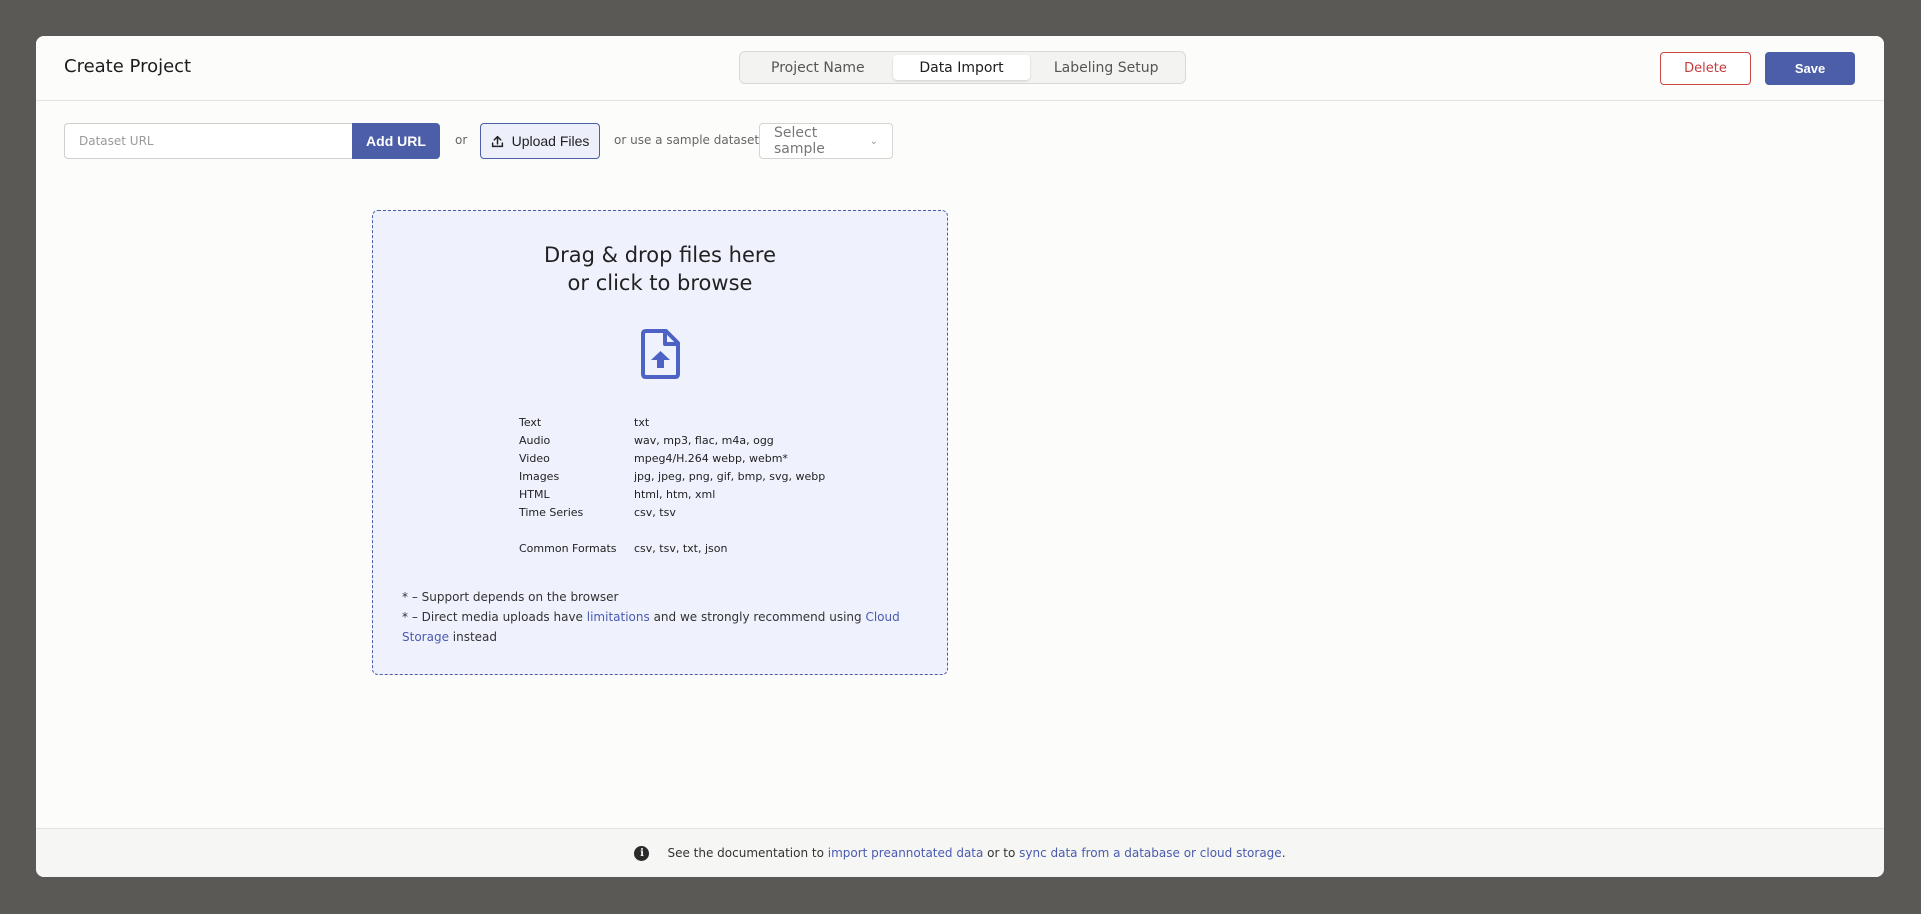 The image size is (1921, 914). Describe the element at coordinates (687, 140) in the screenshot. I see `sample-dataset-label: or use a sample dataset` at that location.